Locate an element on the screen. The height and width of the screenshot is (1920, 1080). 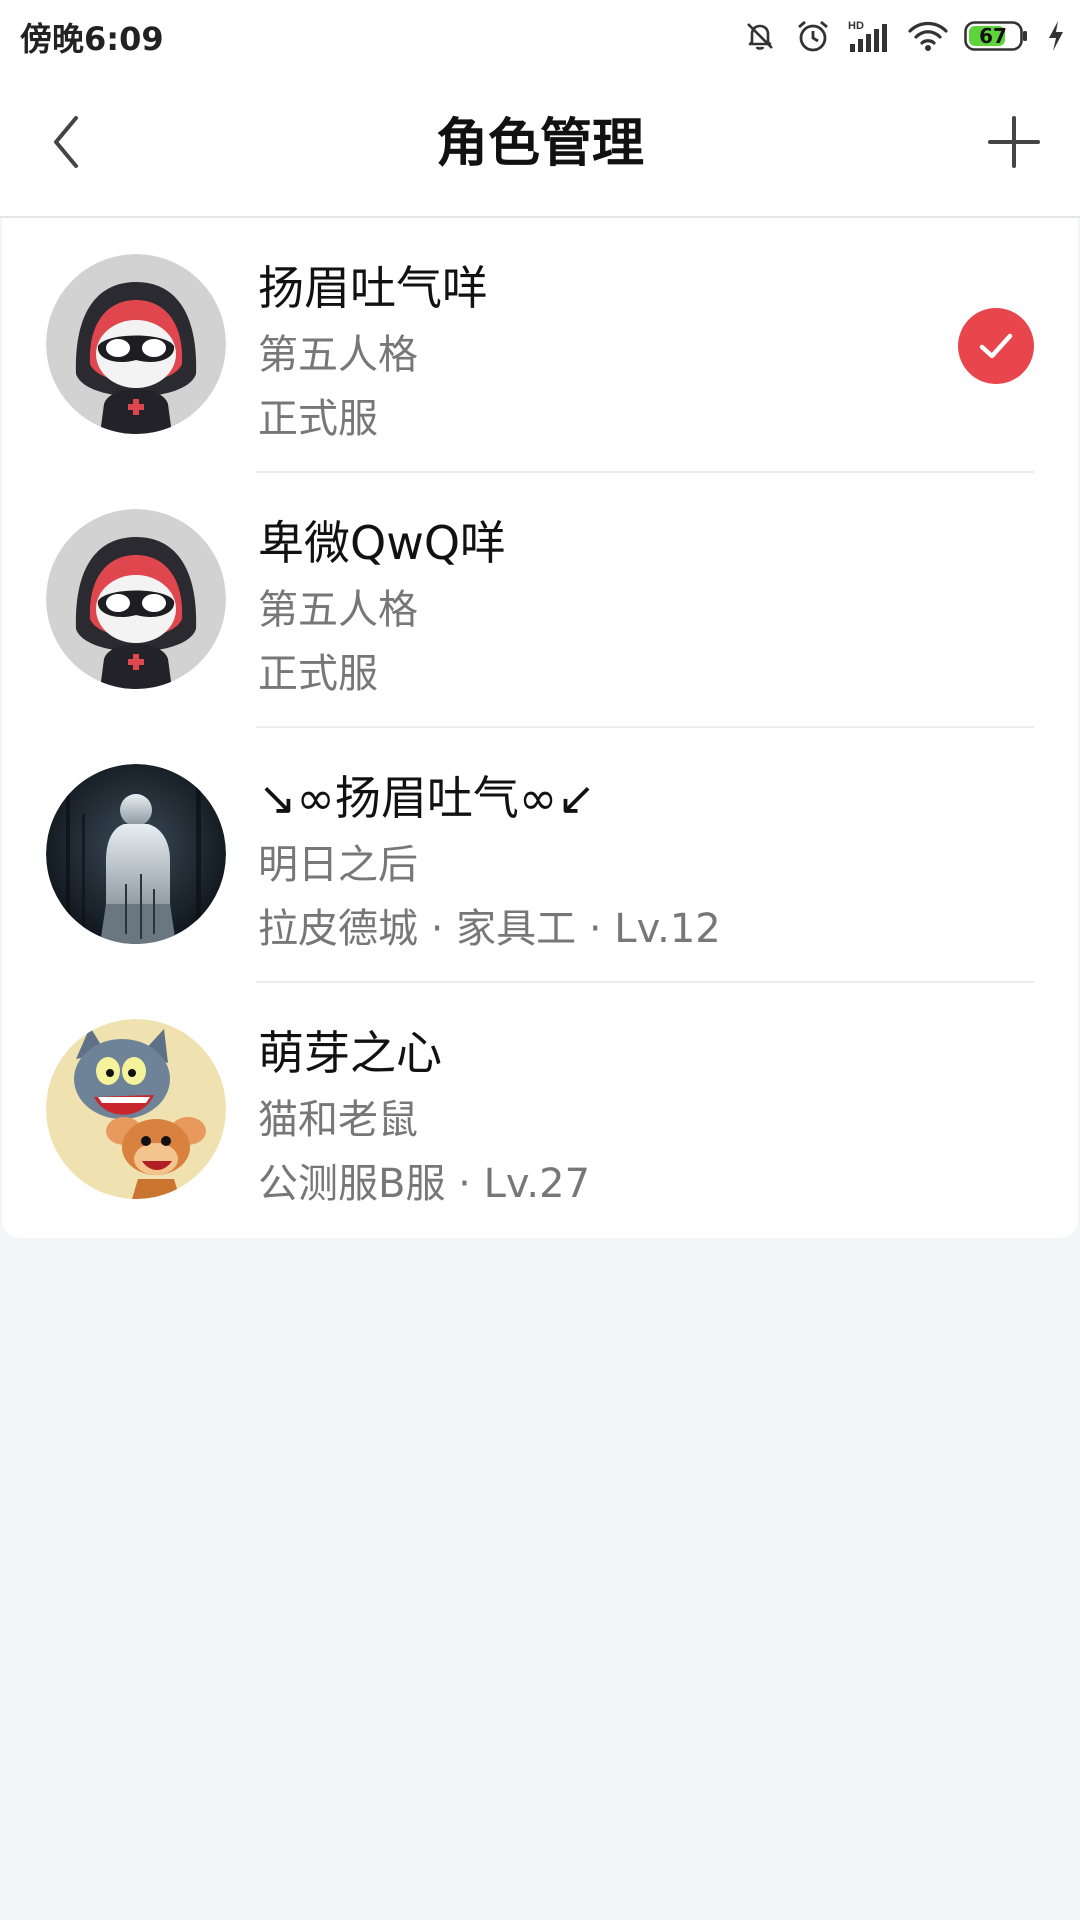
add-role-button is located at coordinates (1014, 144).